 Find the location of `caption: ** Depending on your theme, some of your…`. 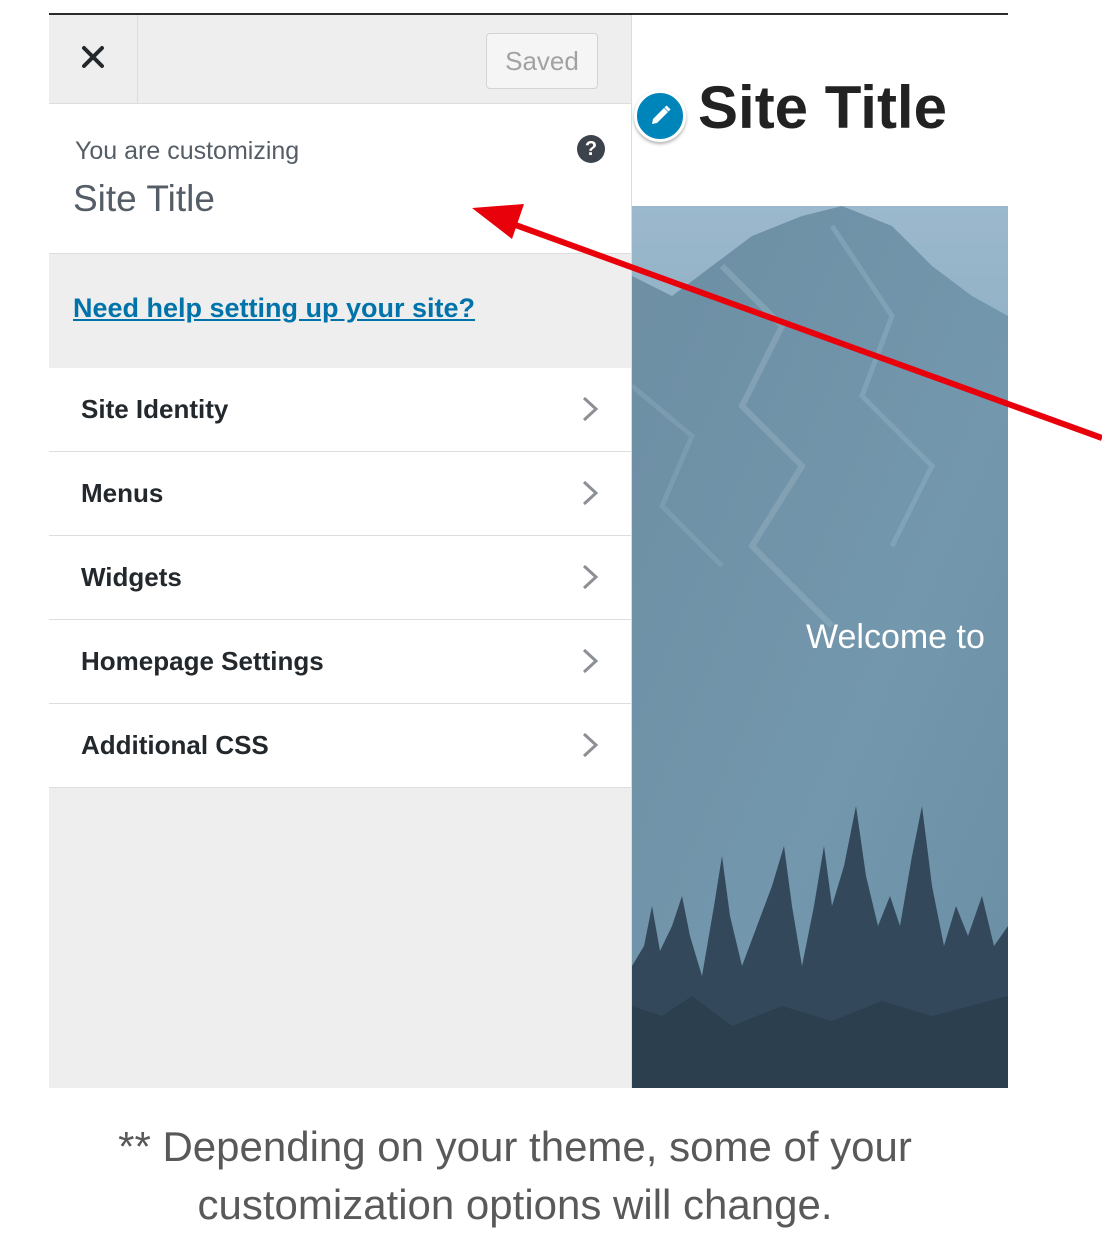

caption: ** Depending on your theme, some of your… is located at coordinates (515, 1176).